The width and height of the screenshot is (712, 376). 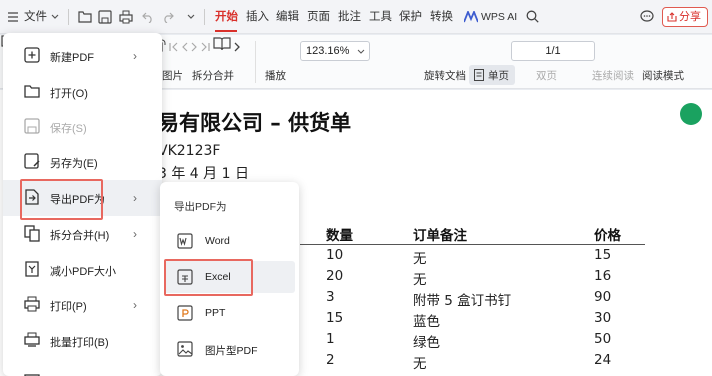 I want to click on menu-item-batch-print: 批量打印(B), so click(x=82, y=341).